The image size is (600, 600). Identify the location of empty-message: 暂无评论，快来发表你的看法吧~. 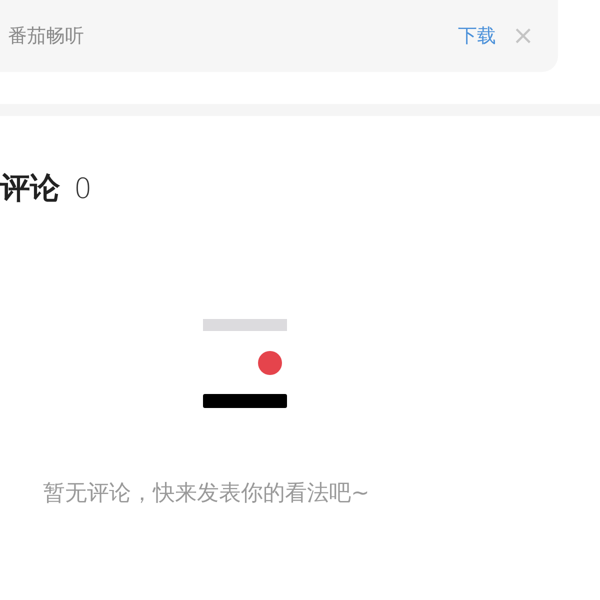
(206, 494).